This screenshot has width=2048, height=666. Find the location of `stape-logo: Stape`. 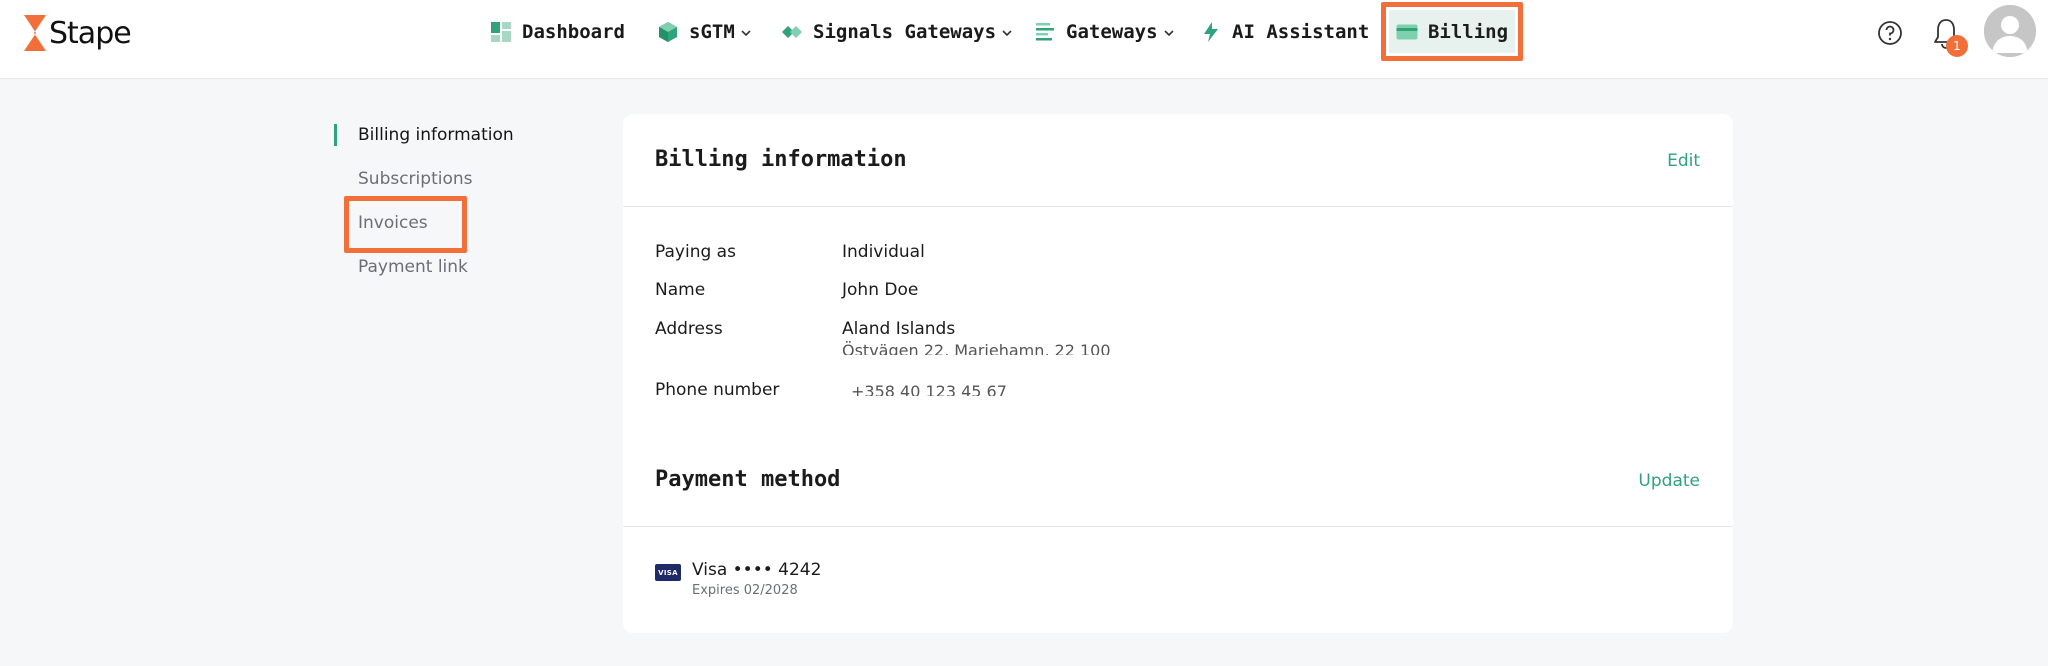

stape-logo: Stape is located at coordinates (78, 33).